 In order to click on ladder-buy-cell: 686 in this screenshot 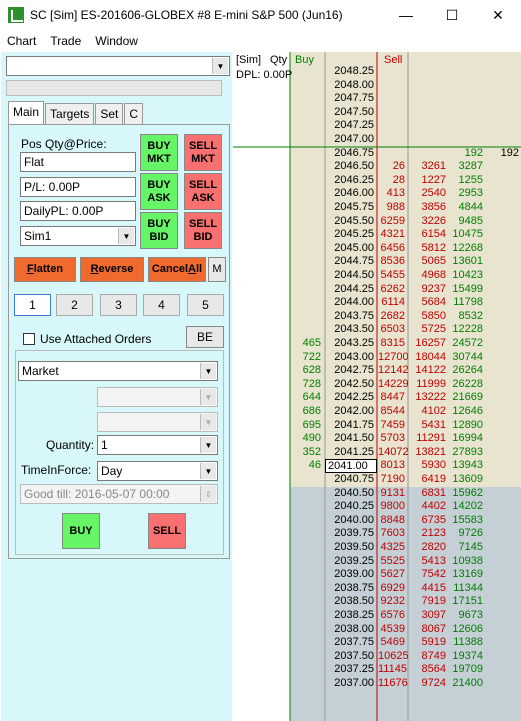, I will do `click(307, 412)`.